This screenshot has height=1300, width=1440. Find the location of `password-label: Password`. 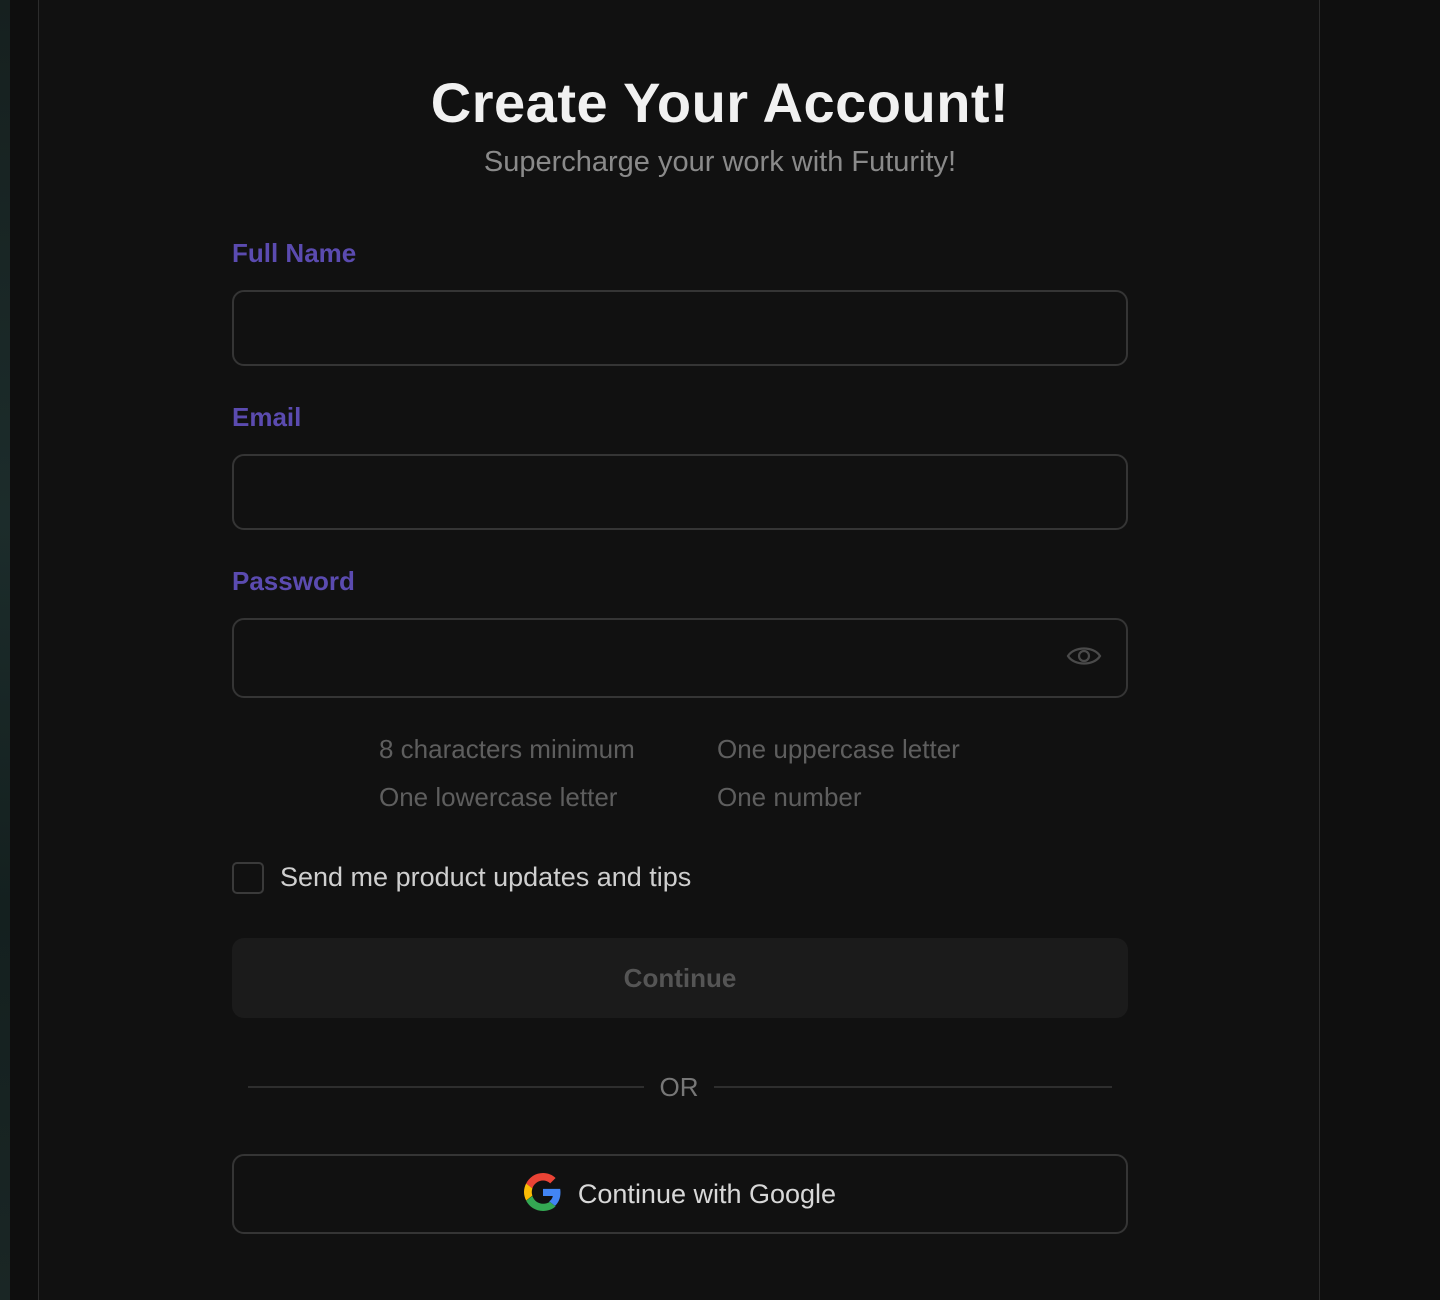

password-label: Password is located at coordinates (293, 581).